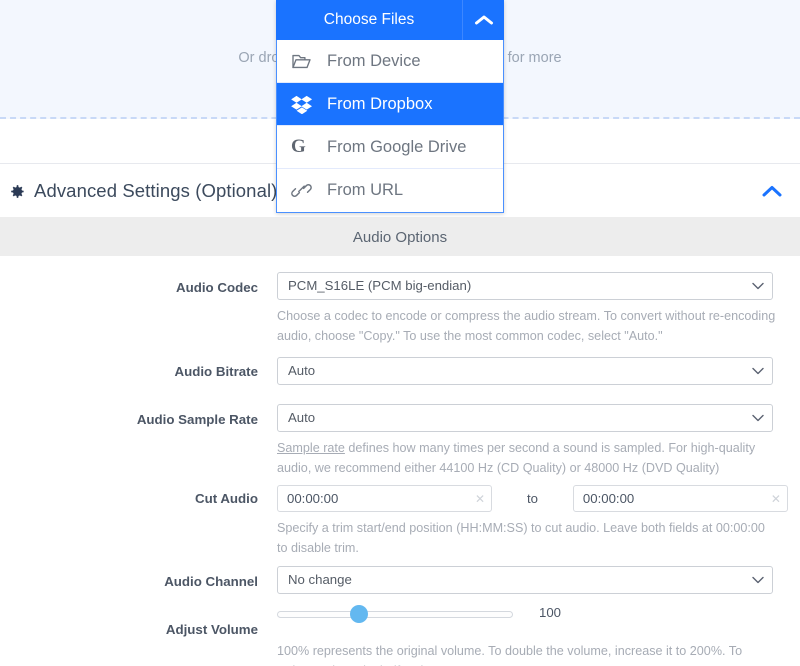 Image resolution: width=800 pixels, height=666 pixels. I want to click on audio-sample-rate-control: Auto, so click(525, 418).